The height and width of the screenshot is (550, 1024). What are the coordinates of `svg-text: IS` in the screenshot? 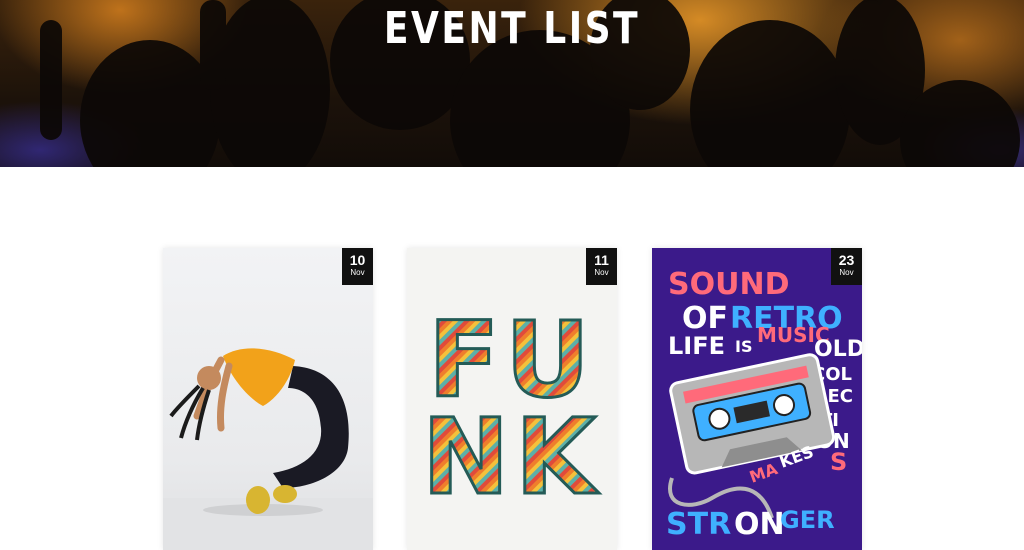 It's located at (743, 346).